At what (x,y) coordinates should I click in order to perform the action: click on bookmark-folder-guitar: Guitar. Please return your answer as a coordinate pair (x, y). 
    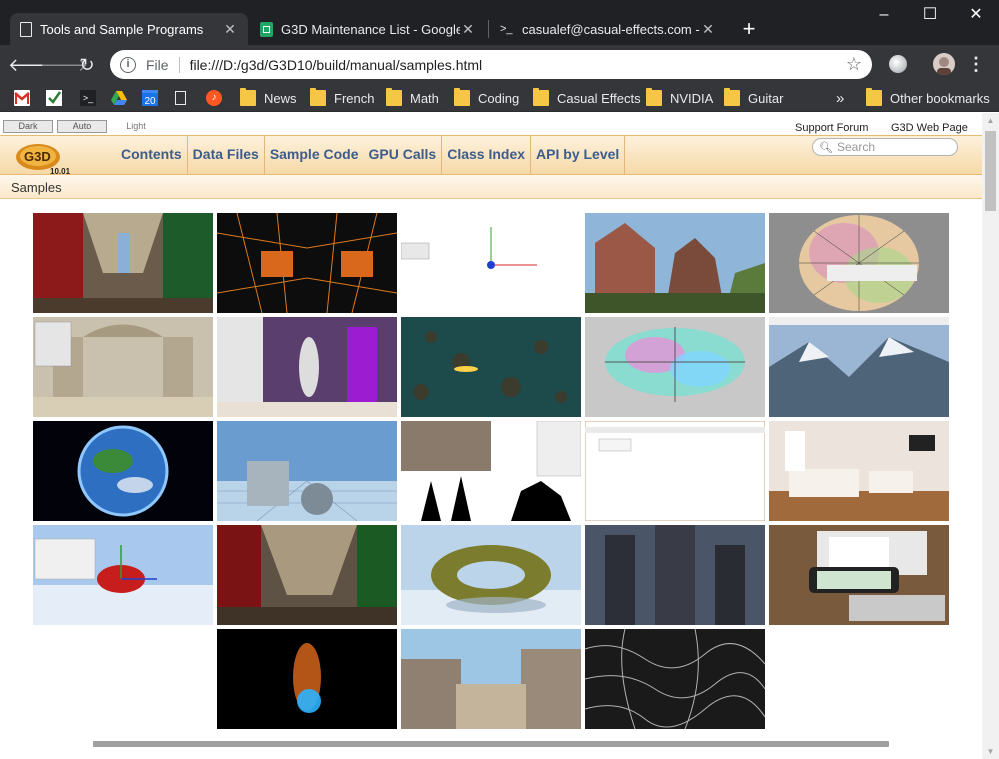
    Looking at the image, I should click on (753, 98).